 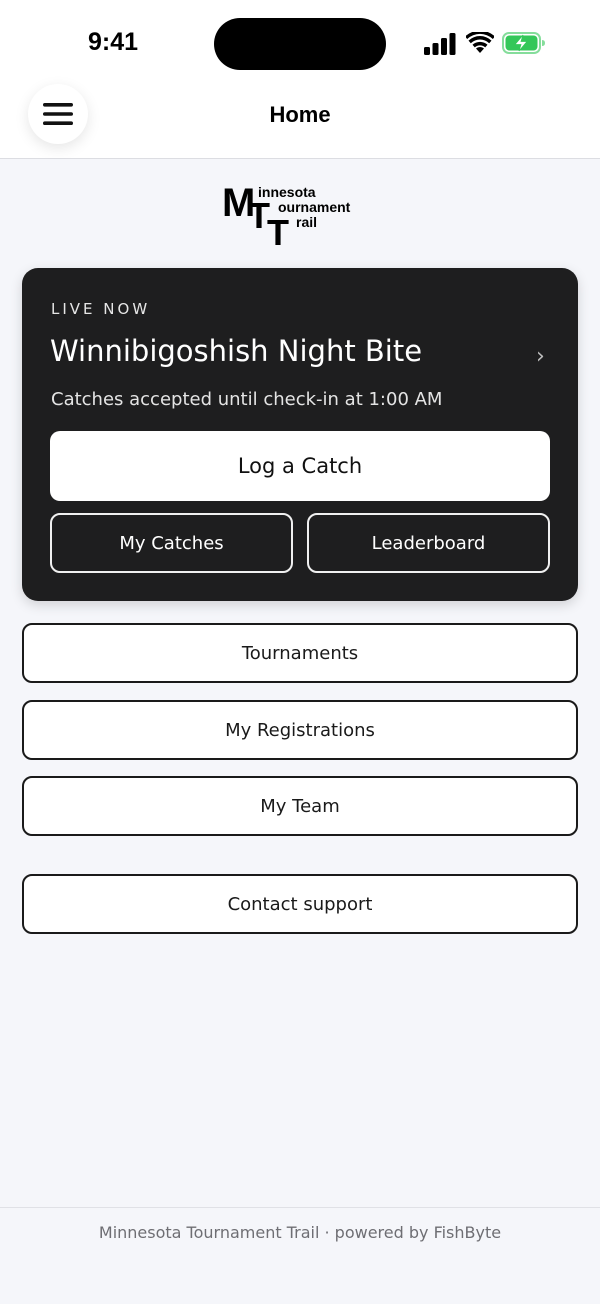 I want to click on logo-word-2: ournament, so click(x=314, y=207).